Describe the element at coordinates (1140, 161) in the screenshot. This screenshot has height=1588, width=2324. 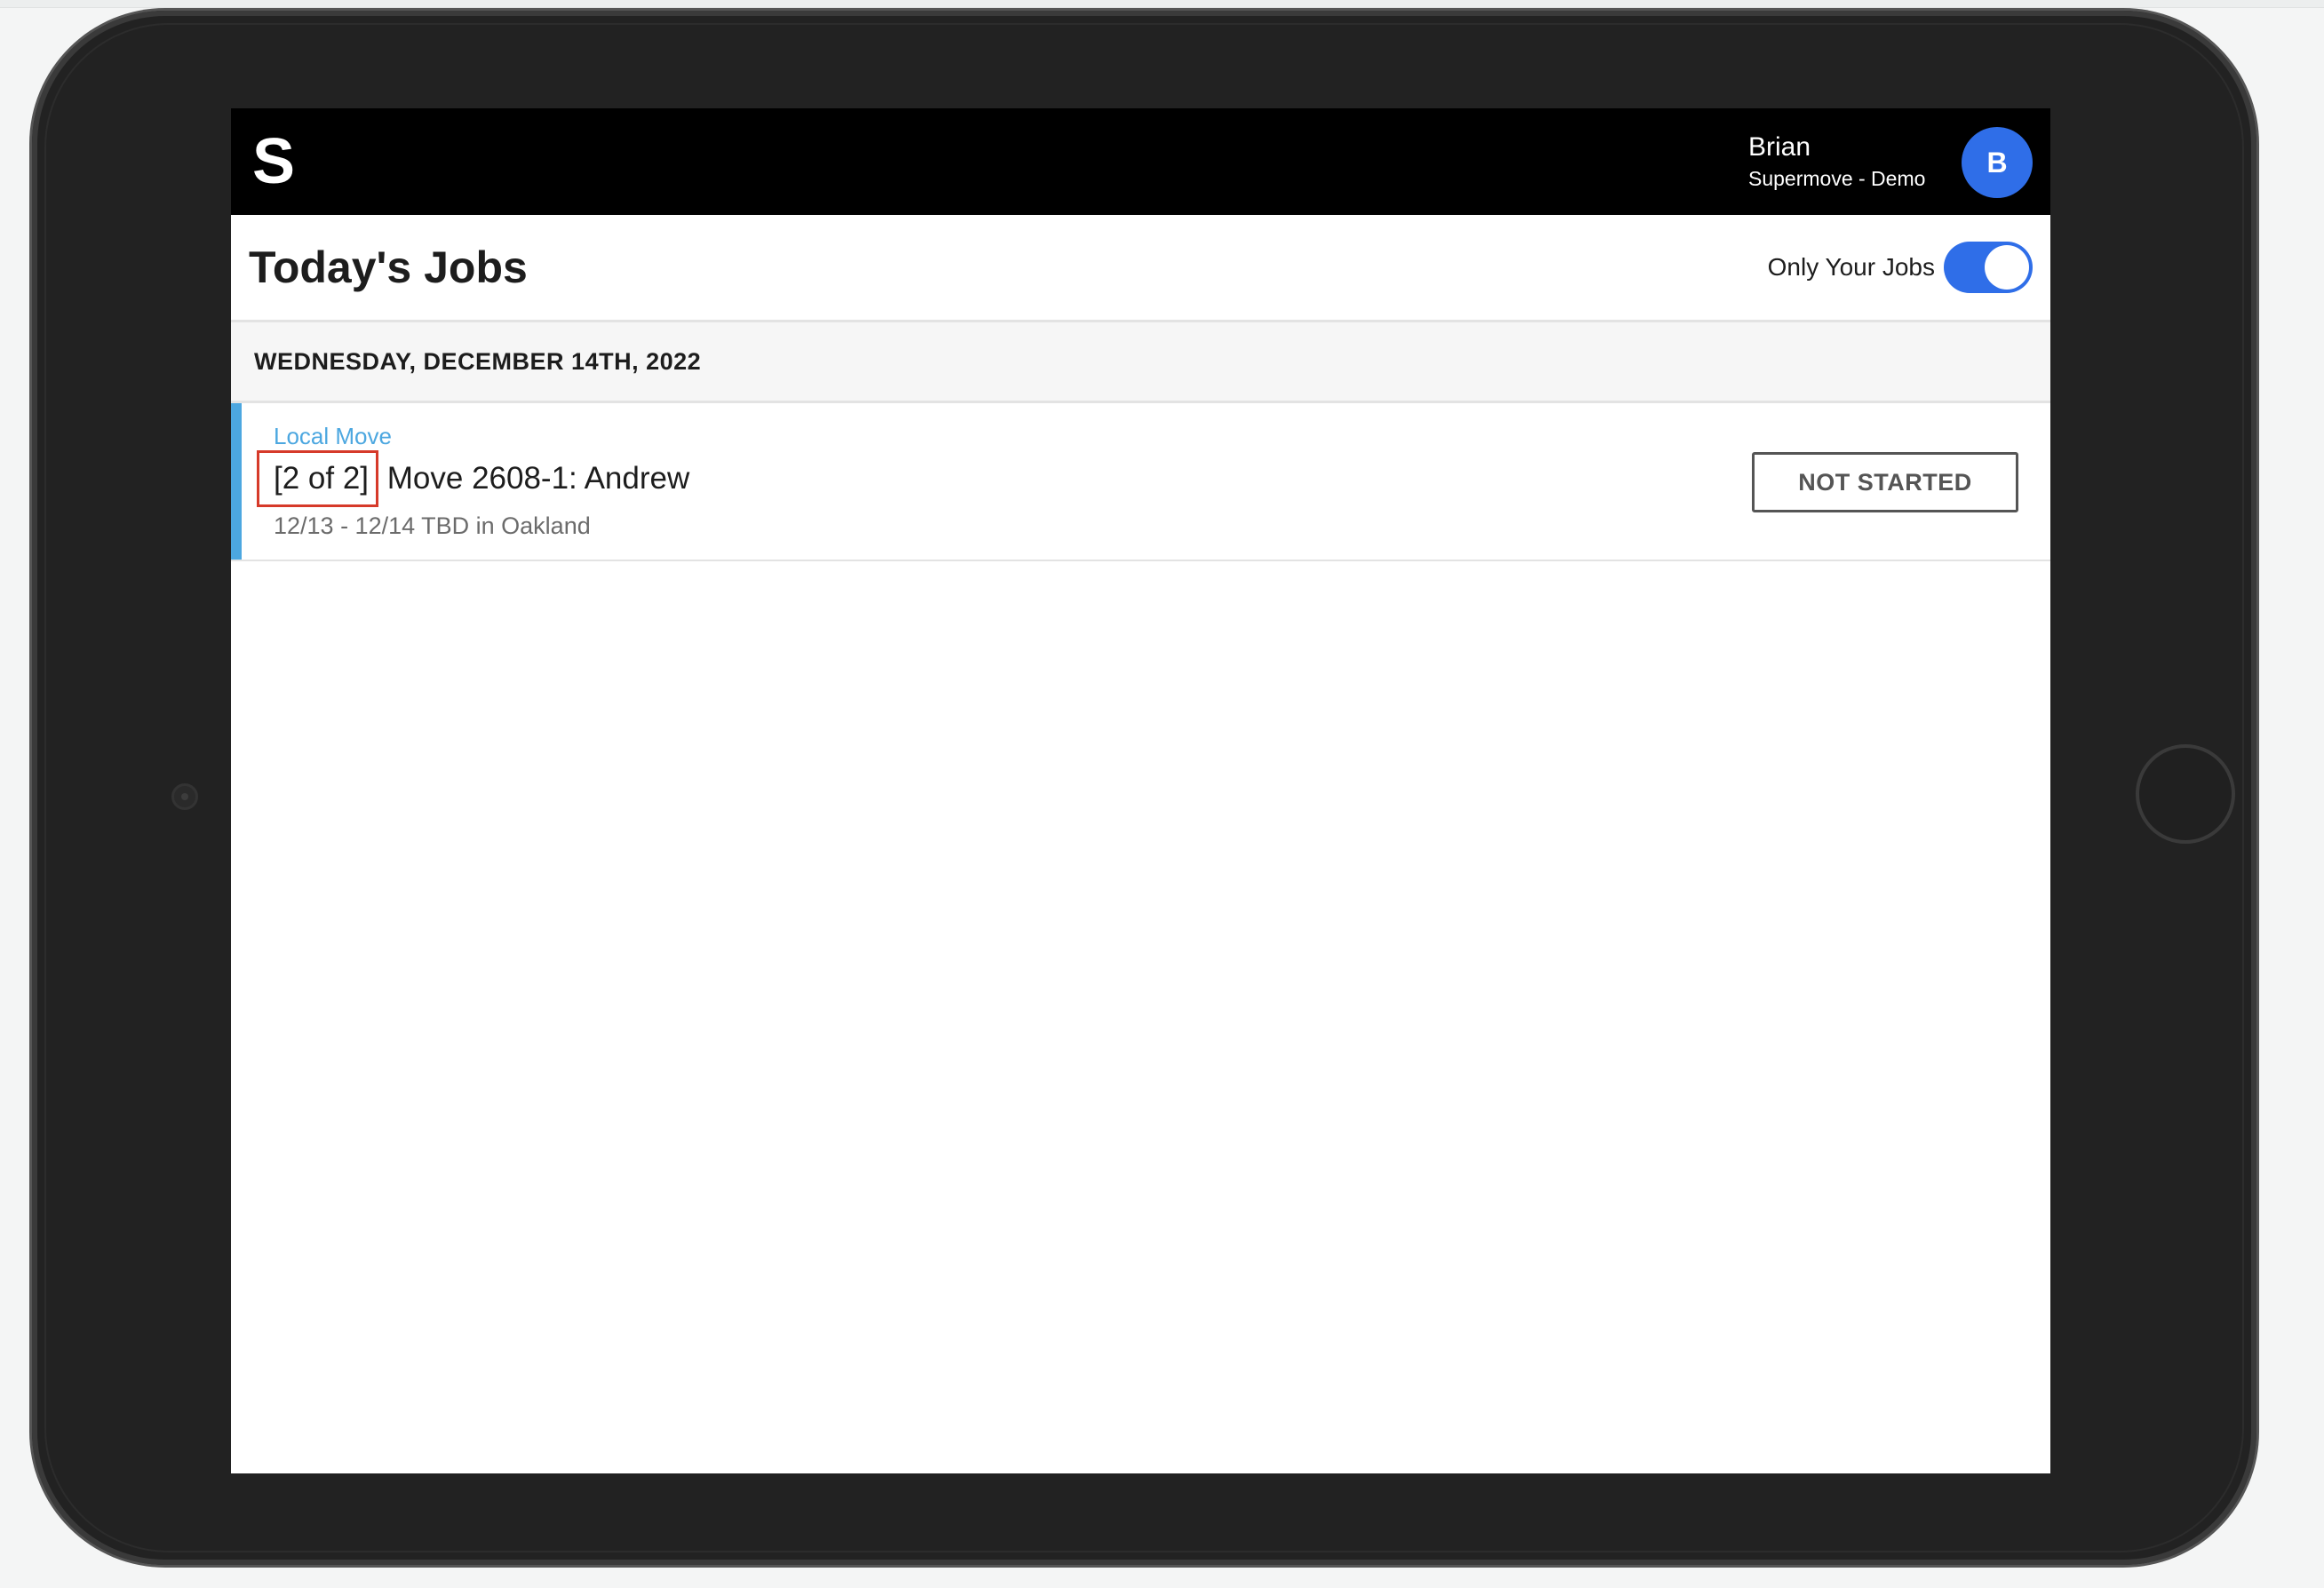
I see `app-header: S Brian Supermove - Demo B` at that location.